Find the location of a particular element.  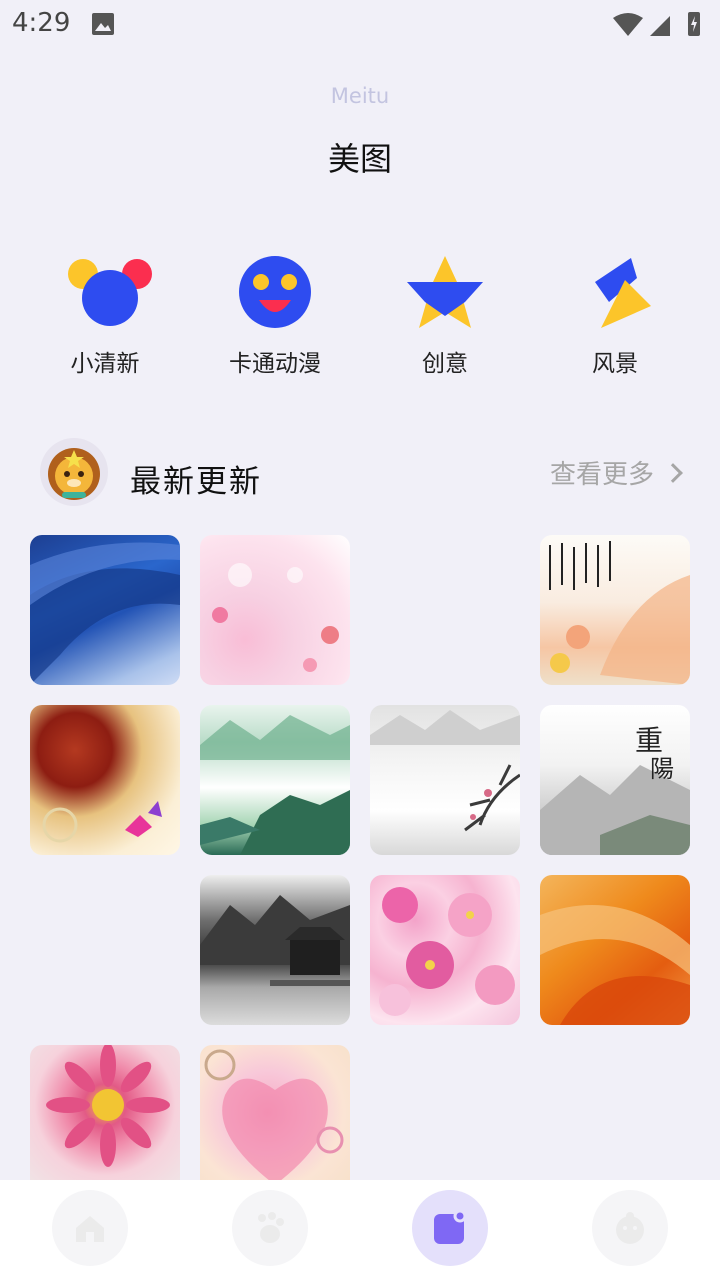

footprint-icon is located at coordinates (271, 1227).